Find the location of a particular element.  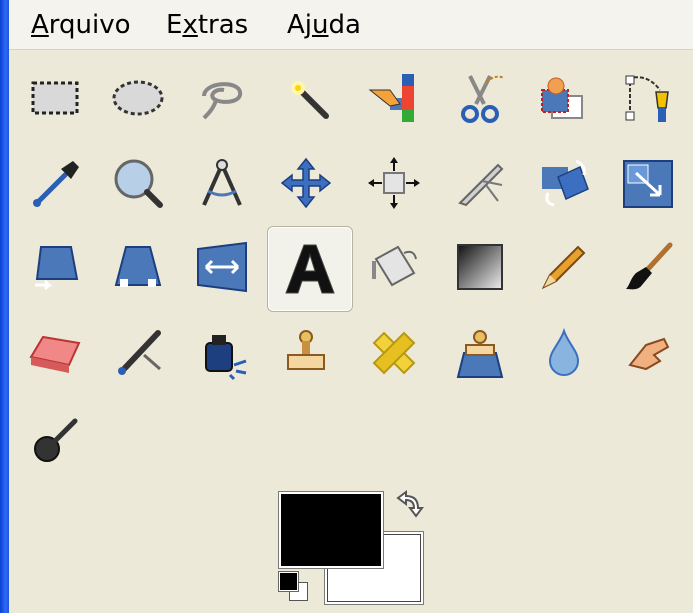

shear-icon is located at coordinates (57, 268).